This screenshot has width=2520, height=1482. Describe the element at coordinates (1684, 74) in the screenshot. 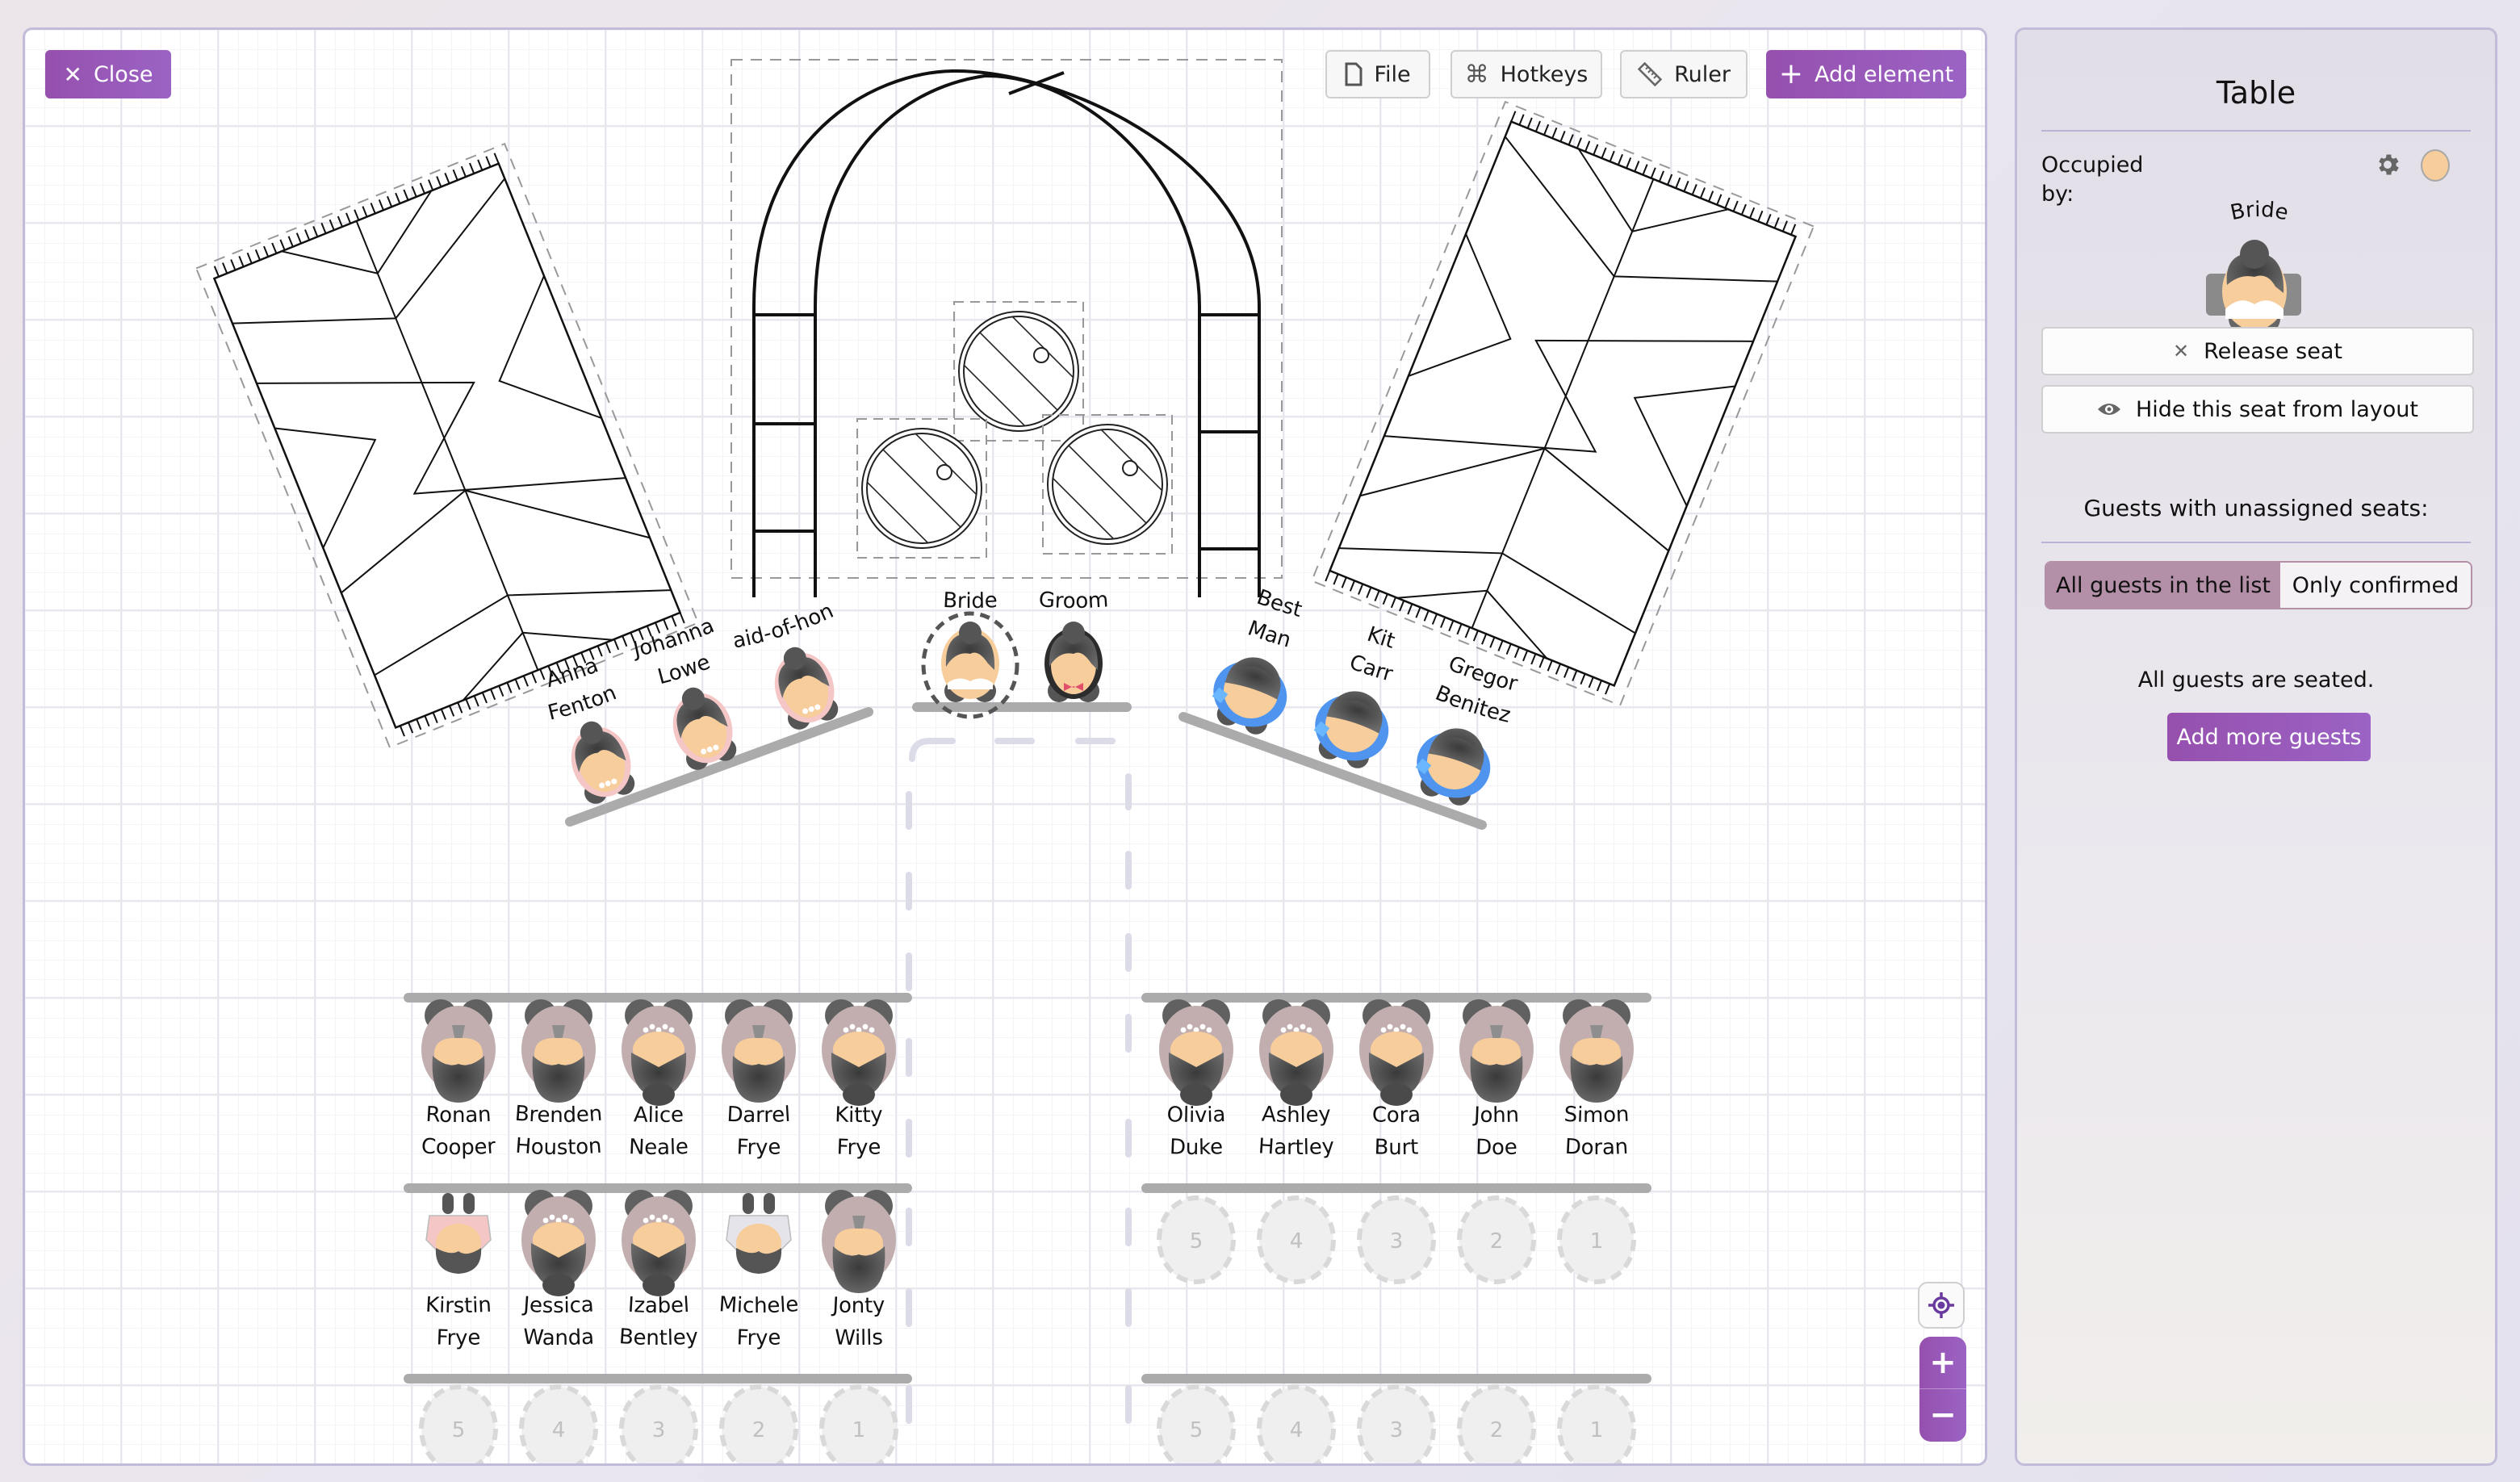

I see `ruler-button: Ruler` at that location.